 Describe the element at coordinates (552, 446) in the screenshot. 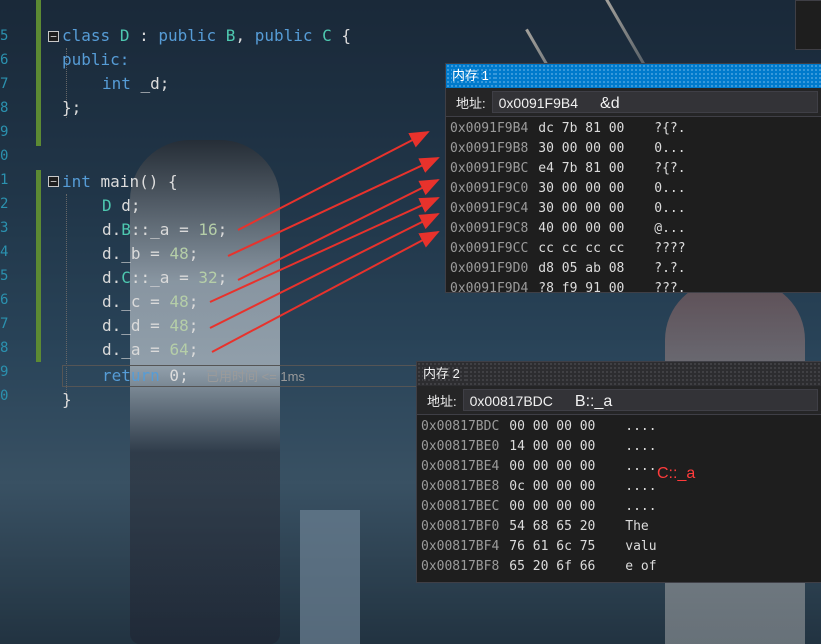

I see `memory-bytes: 14 00 00 00` at that location.